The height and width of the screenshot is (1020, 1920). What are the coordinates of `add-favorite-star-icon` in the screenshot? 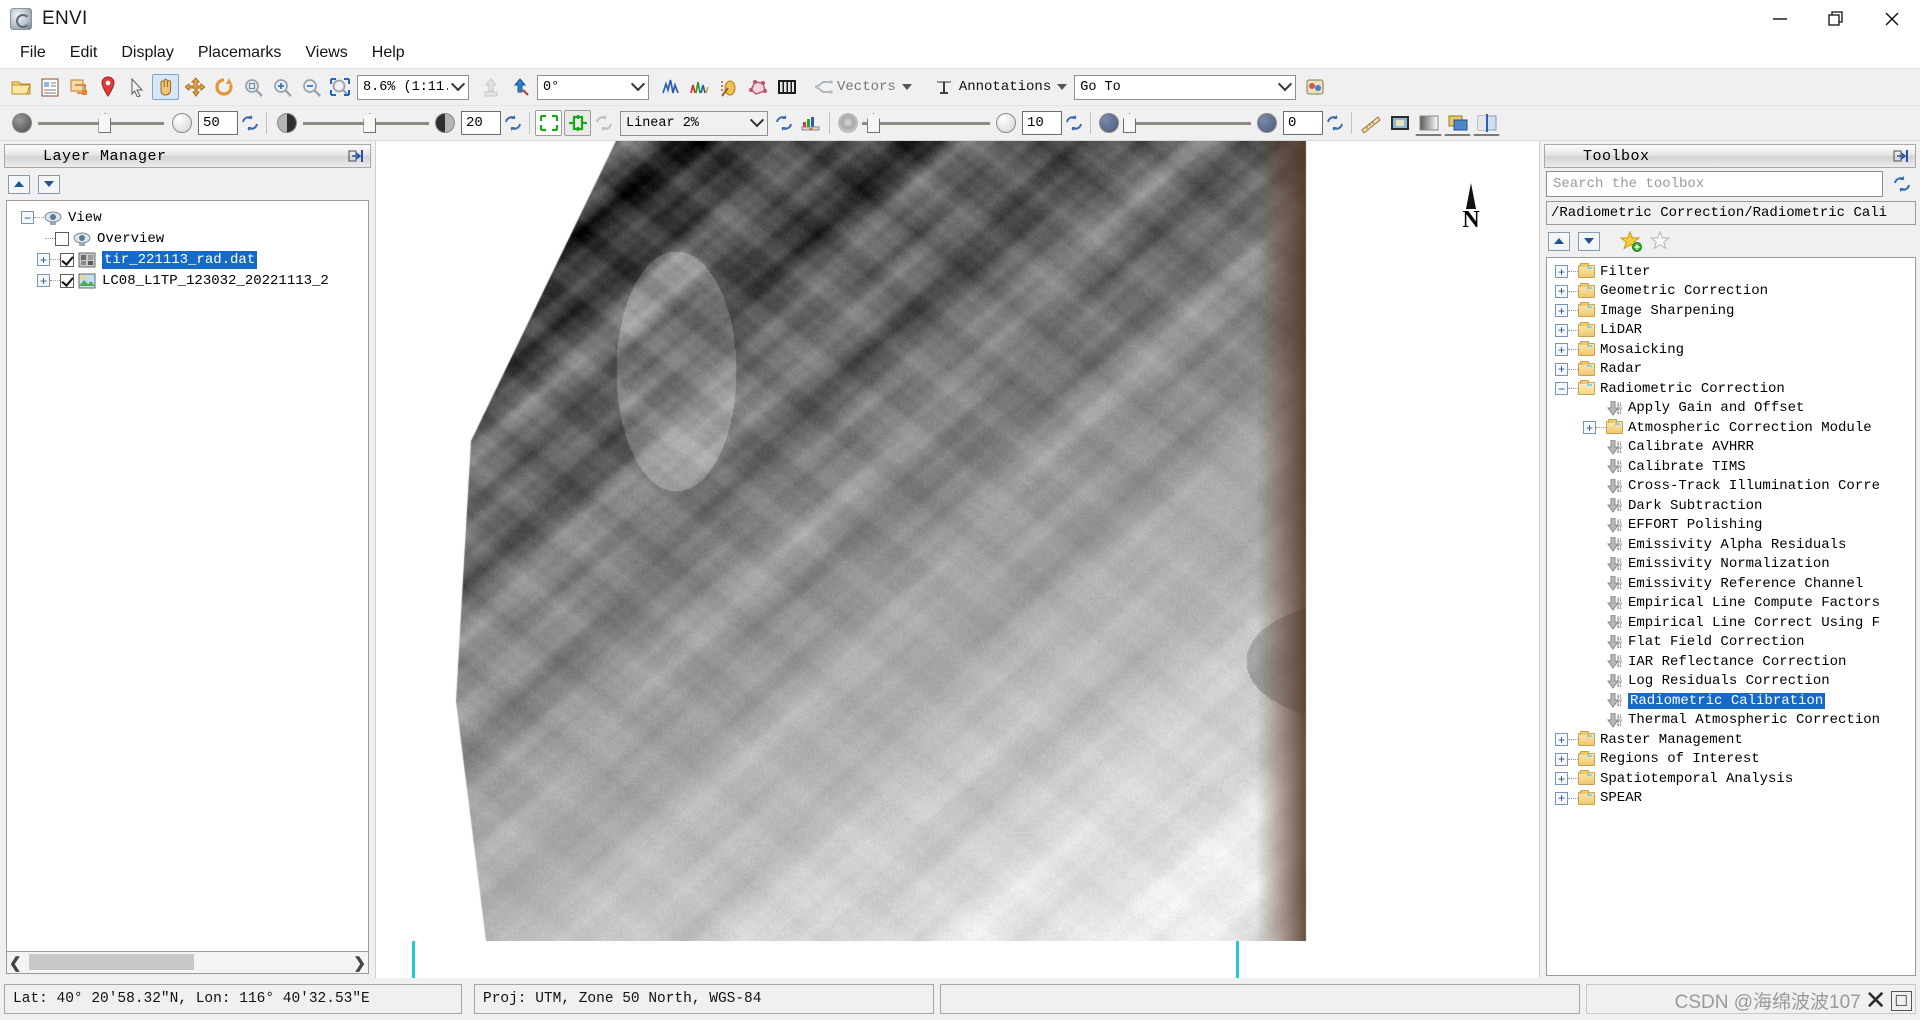 It's located at (1630, 241).